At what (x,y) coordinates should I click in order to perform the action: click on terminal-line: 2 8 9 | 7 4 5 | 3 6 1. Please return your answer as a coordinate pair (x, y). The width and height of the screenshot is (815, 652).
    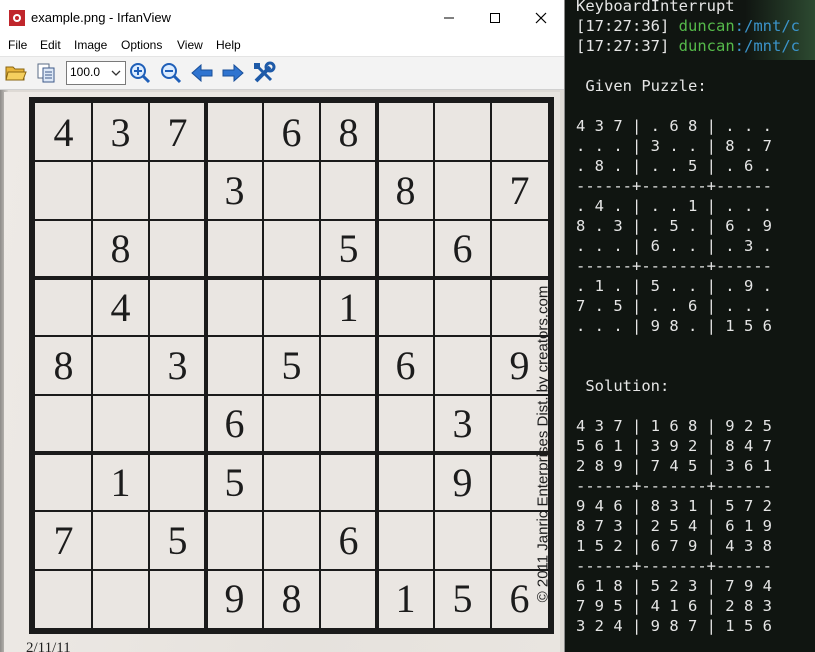
    Looking at the image, I should click on (674, 466).